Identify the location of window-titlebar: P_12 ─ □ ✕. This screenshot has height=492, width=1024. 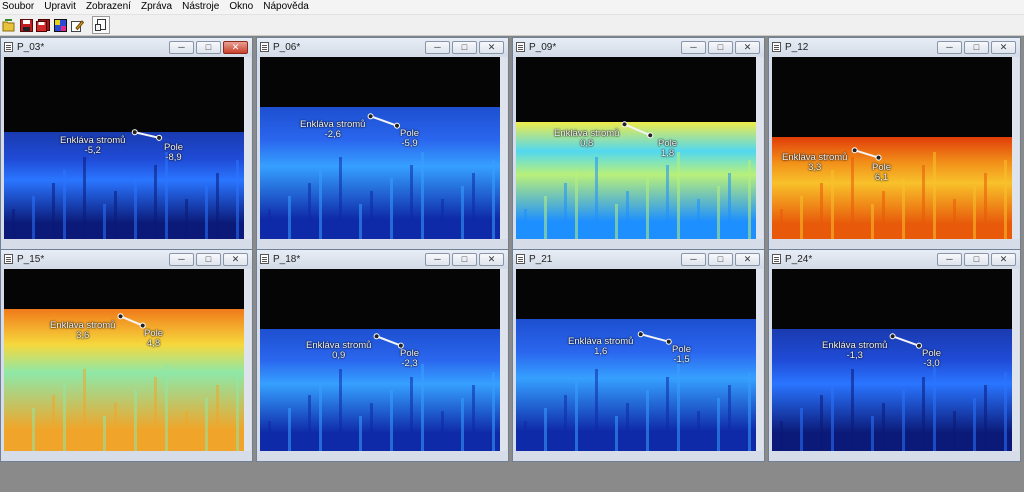
(894, 47).